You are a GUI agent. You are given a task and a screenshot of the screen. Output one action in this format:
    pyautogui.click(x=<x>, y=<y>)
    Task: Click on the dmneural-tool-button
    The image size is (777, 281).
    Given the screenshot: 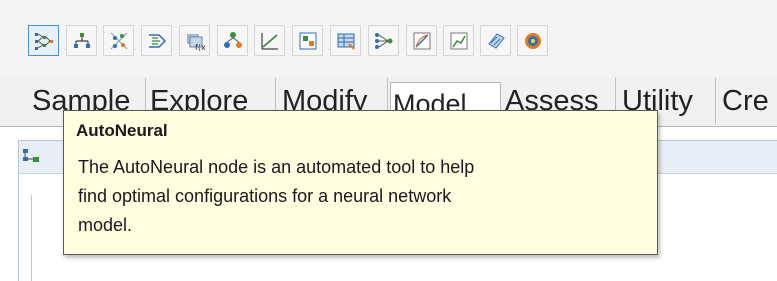 What is the action you would take?
    pyautogui.click(x=495, y=40)
    